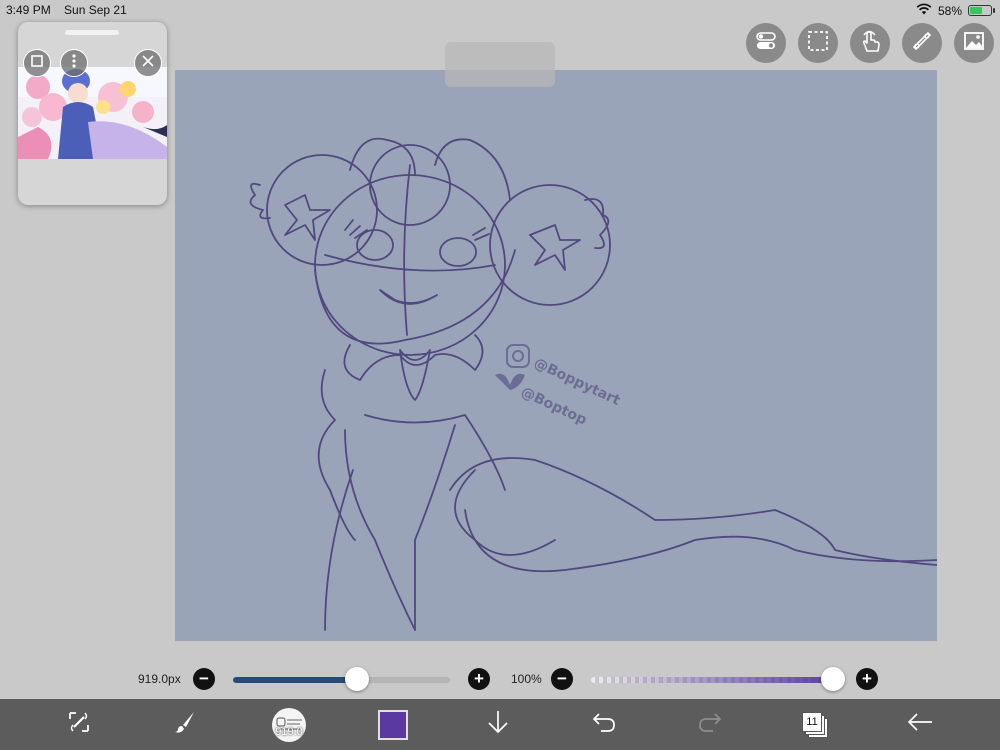  I want to click on status-bar: 3:49 PM Sun Sep 21 58%, so click(500, 10).